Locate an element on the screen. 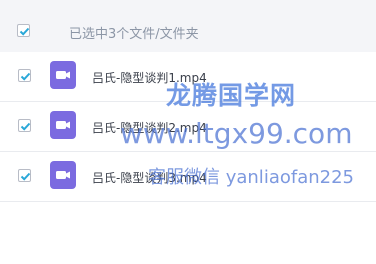  file-name: 吕氏-隐型谈判2.mp4 is located at coordinates (149, 127).